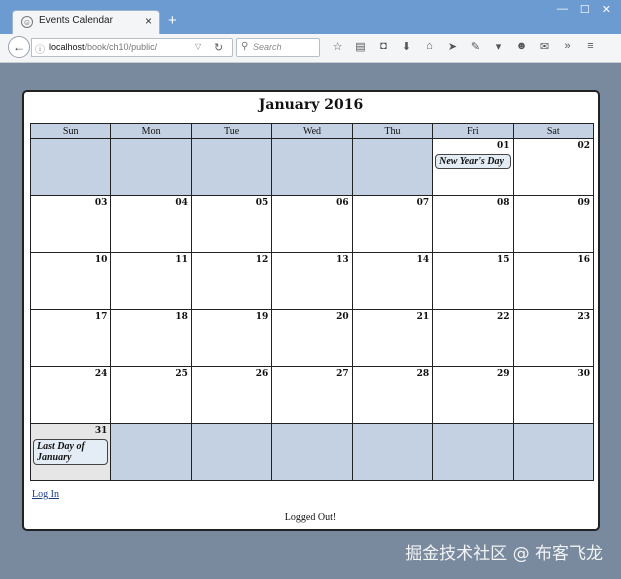 The height and width of the screenshot is (579, 621). Describe the element at coordinates (406, 46) in the screenshot. I see `download-icon: ⬇` at that location.